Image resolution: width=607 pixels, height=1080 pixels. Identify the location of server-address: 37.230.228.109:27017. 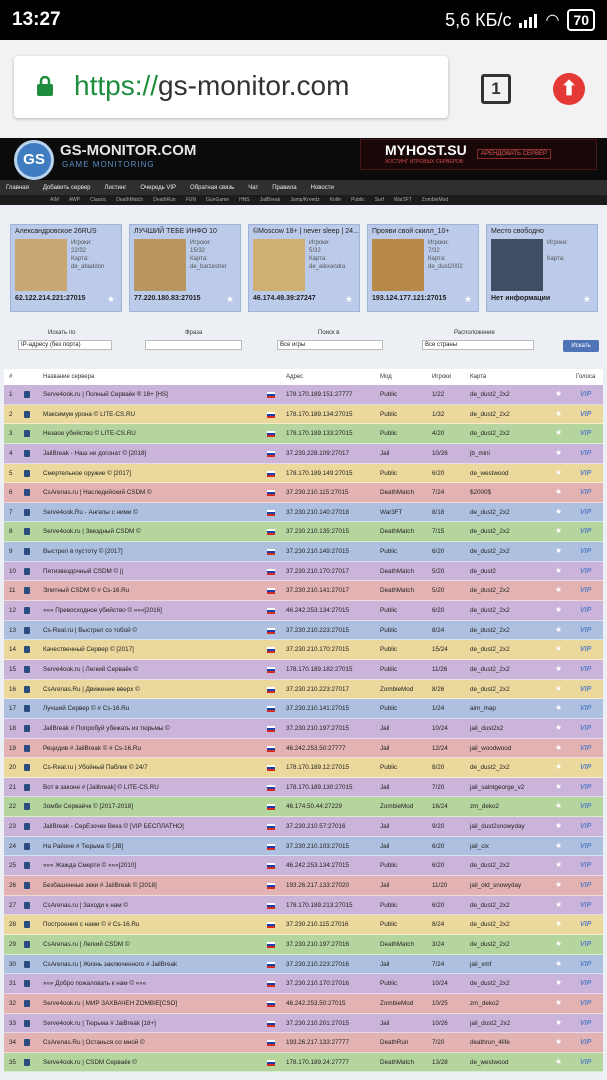
(317, 453).